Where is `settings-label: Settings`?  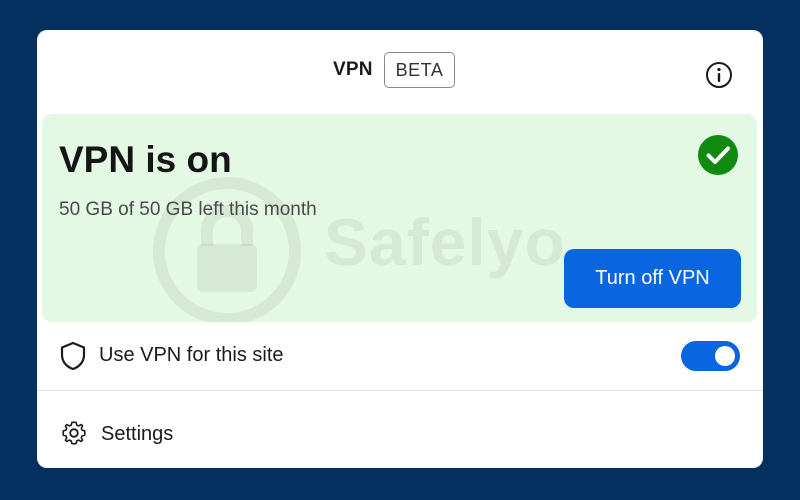
settings-label: Settings is located at coordinates (137, 434).